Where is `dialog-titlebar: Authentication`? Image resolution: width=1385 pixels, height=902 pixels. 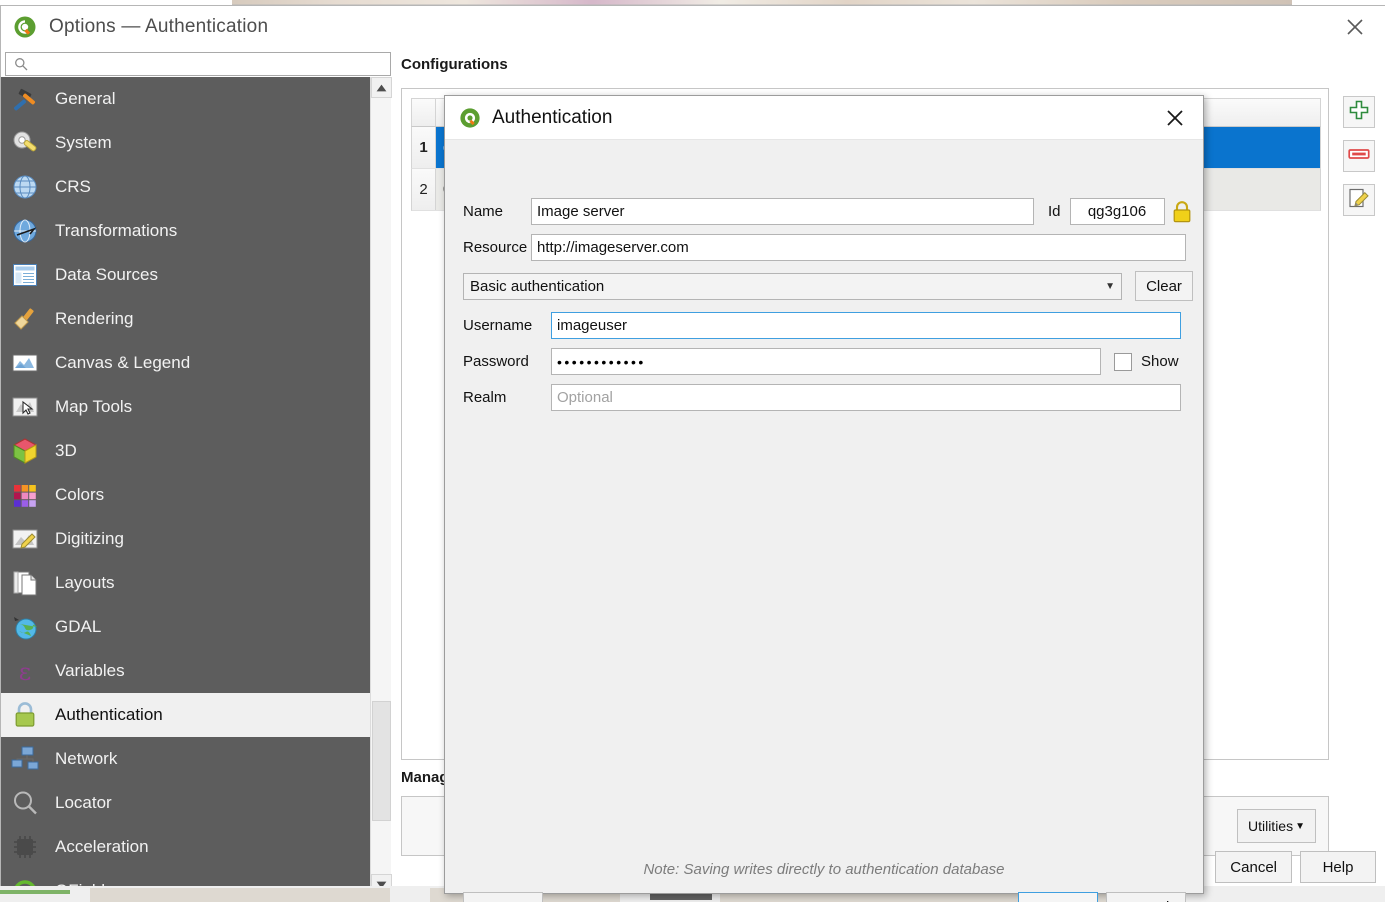 dialog-titlebar: Authentication is located at coordinates (824, 118).